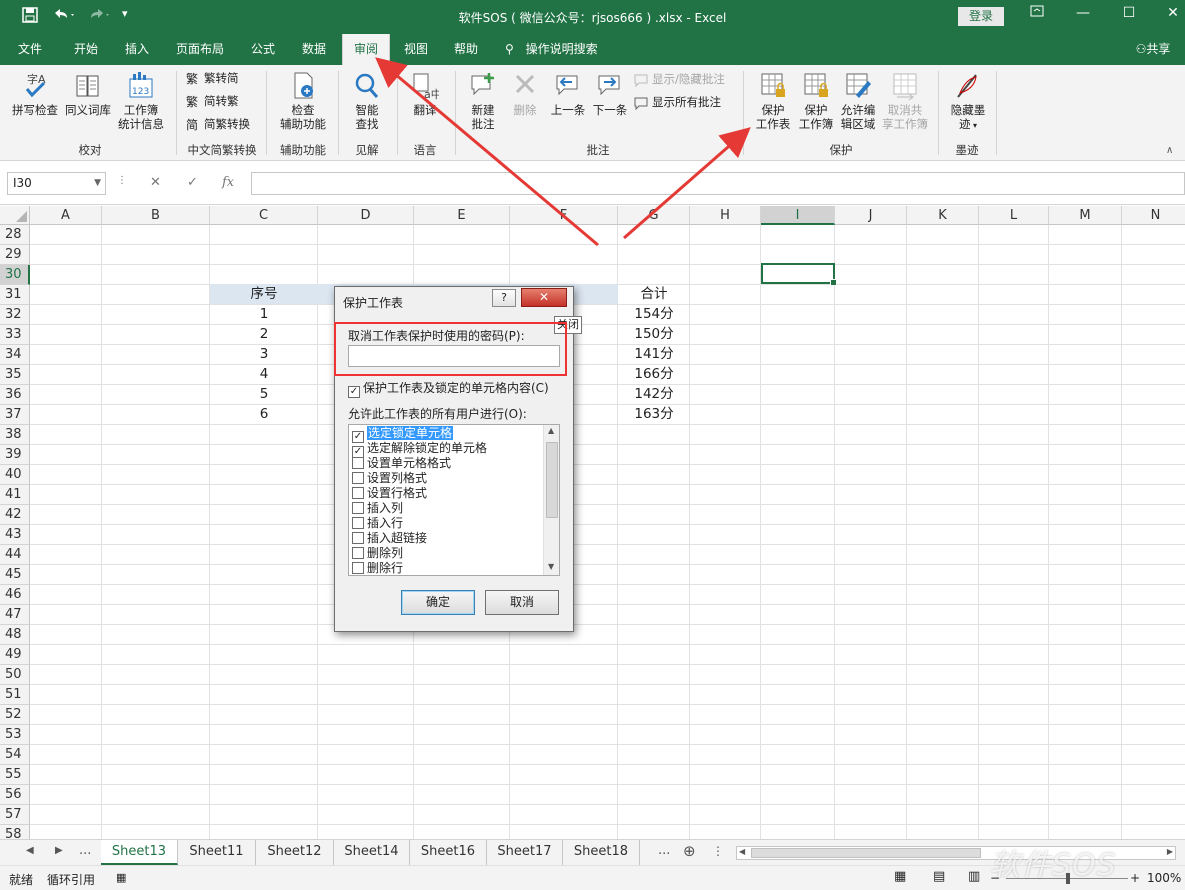  What do you see at coordinates (192, 182) in the screenshot?
I see `enter-entry-icon: ✓` at bounding box center [192, 182].